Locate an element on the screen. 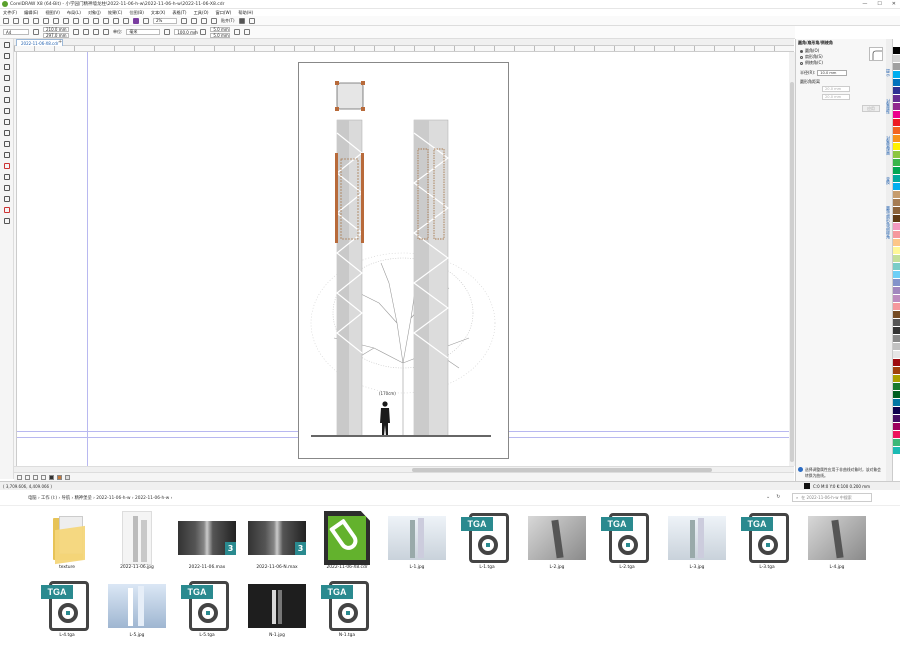 The image size is (900, 647). file-item: L-5.jpg is located at coordinates (137, 610).